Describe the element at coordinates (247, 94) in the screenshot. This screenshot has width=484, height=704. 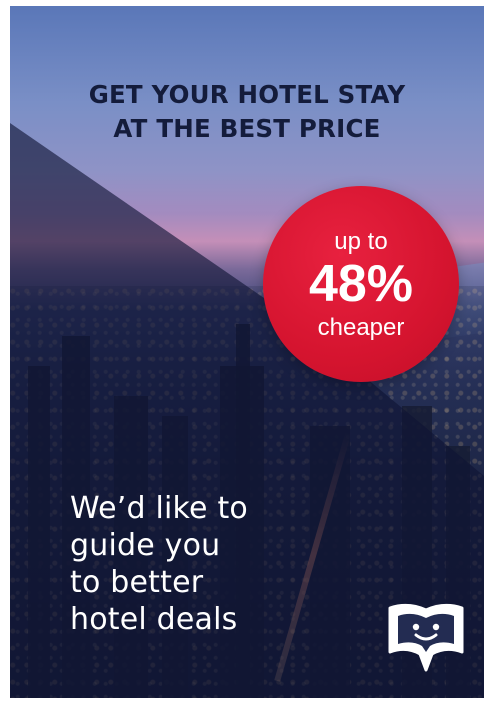
I see `headline-line-1: GET YOUR HOTEL STAY` at that location.